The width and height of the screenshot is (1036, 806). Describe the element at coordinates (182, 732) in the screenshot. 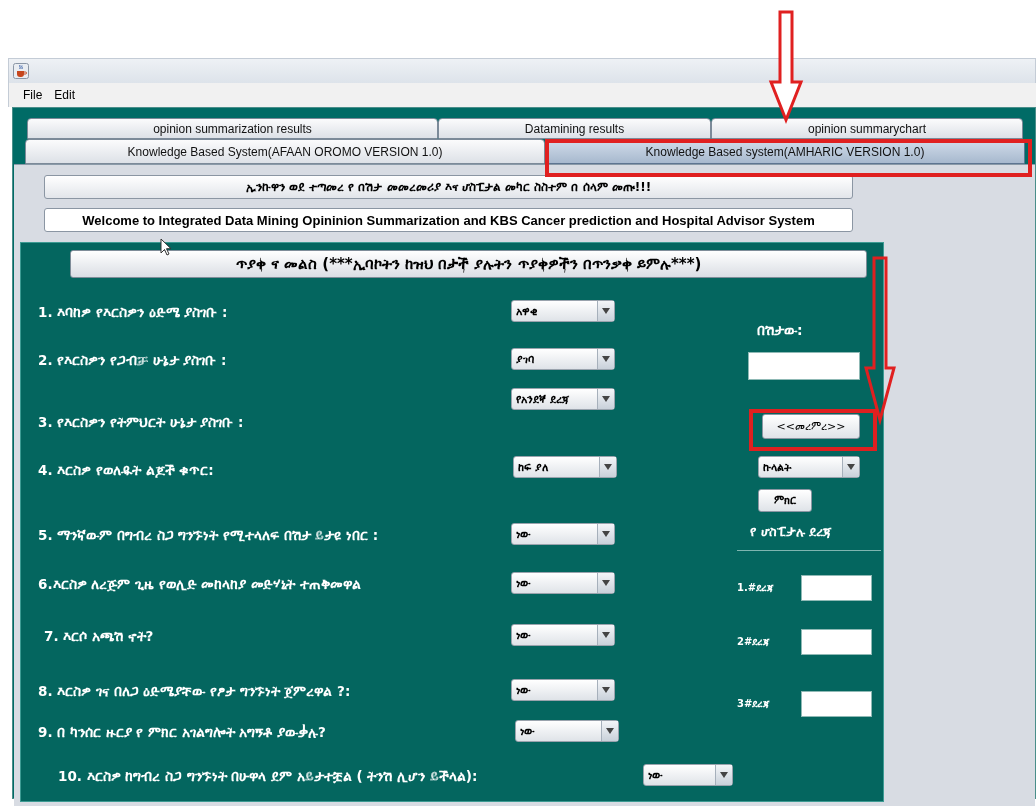

I see `question-label: 9. በ ካንሰር ዙርያ የ ምክር አገልግሎት አግኝቶ ያውቃሉ?` at that location.